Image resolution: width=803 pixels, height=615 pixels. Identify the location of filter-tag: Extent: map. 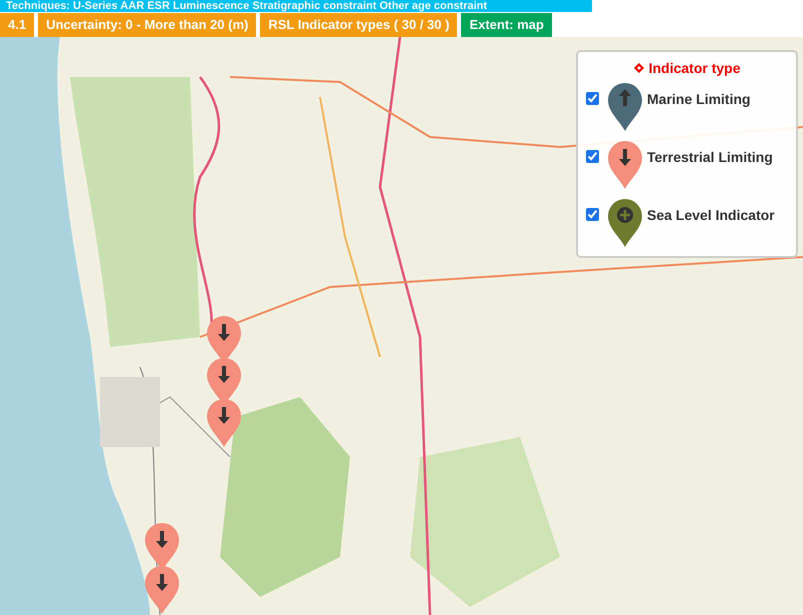
(506, 25).